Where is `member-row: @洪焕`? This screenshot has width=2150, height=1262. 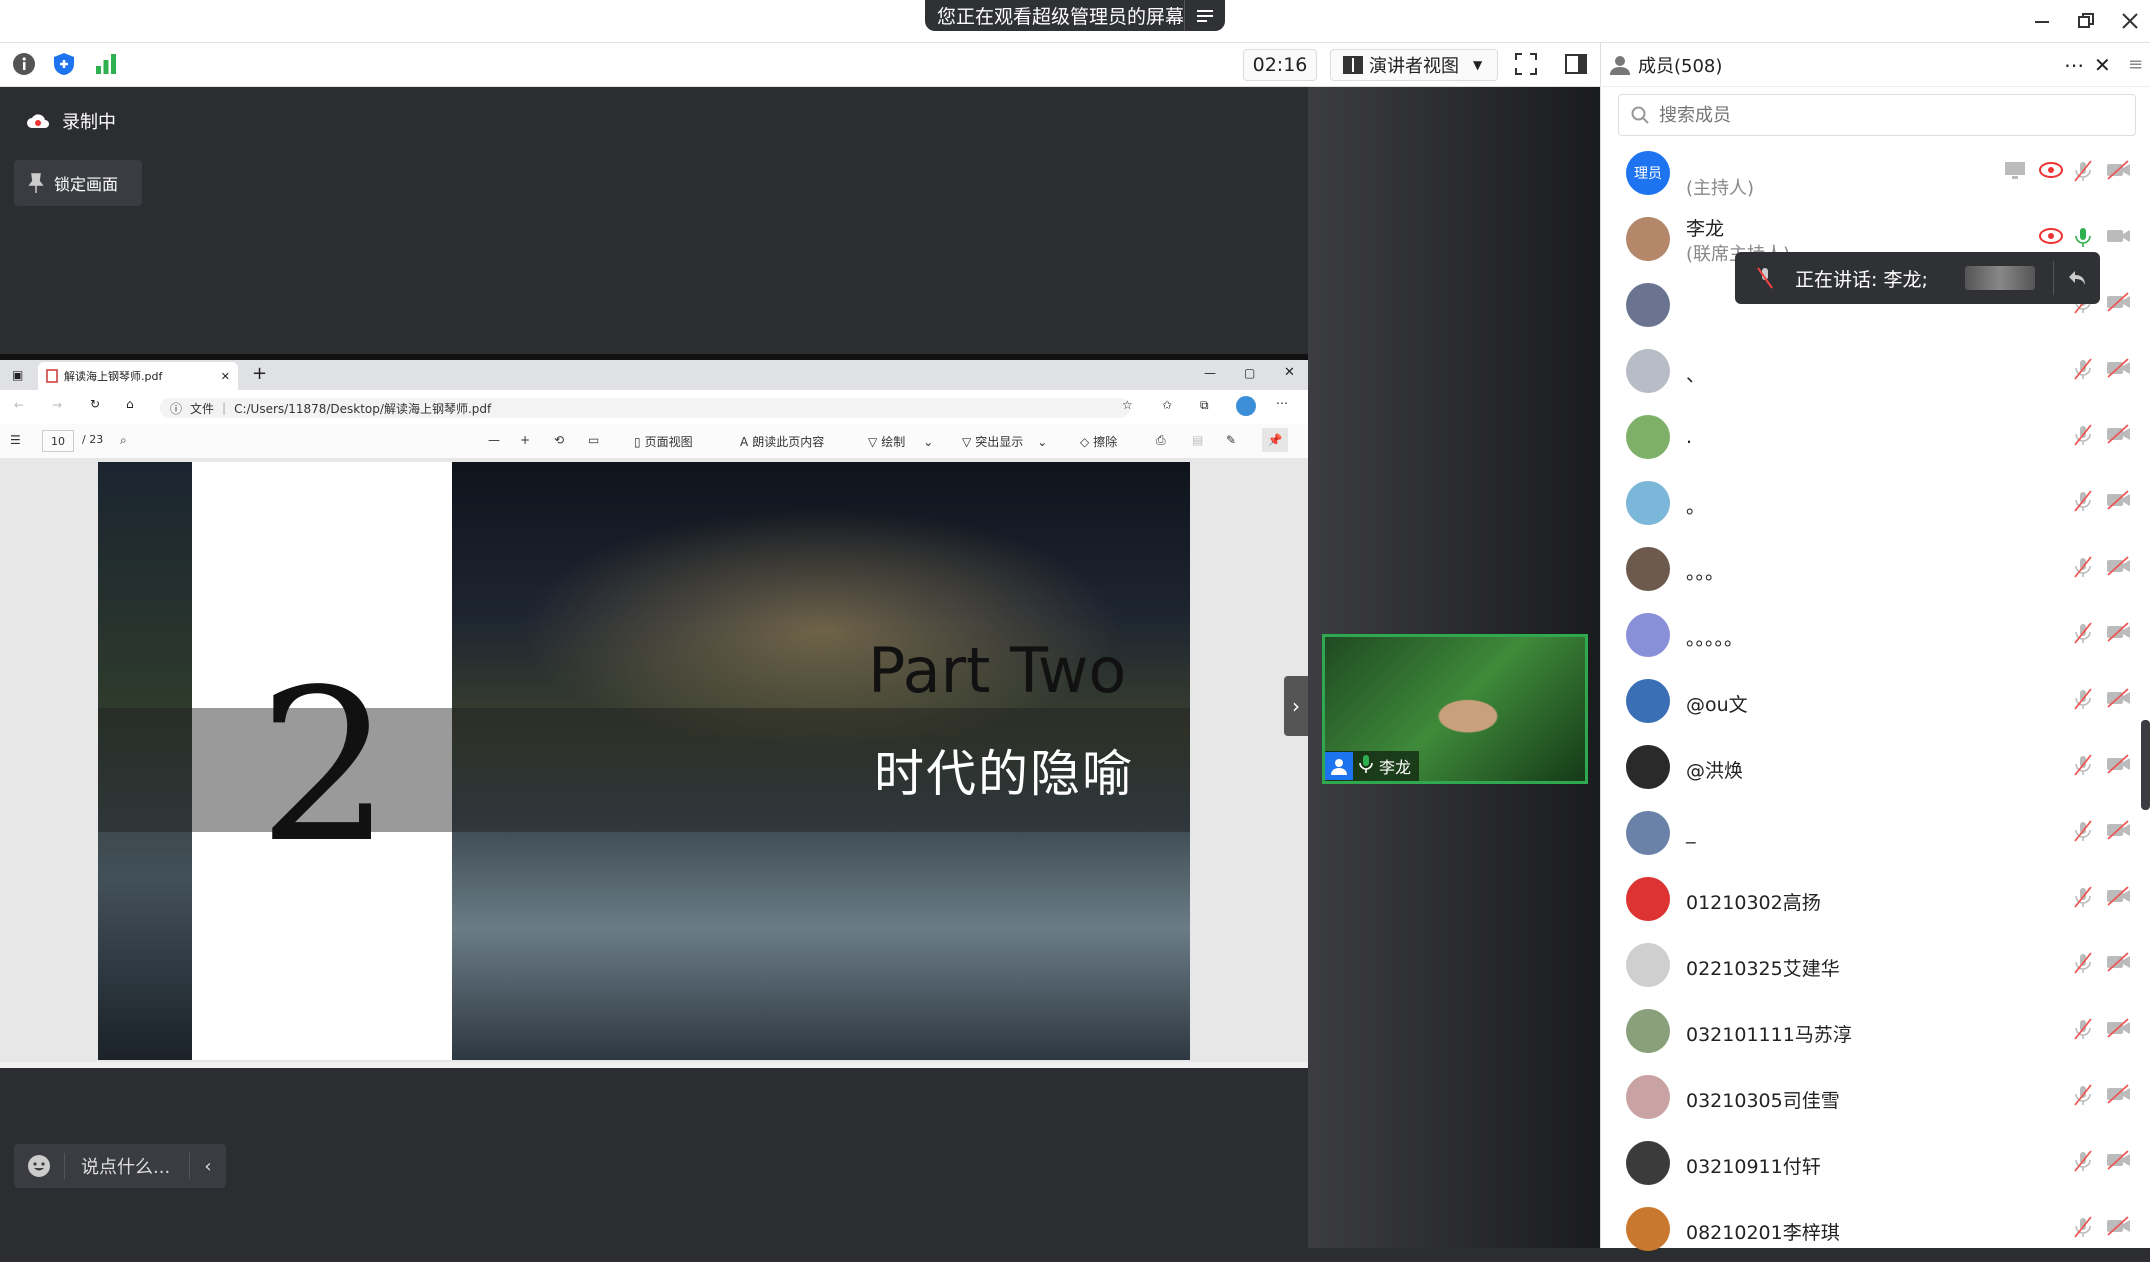
member-row: @洪焕 is located at coordinates (1867, 767).